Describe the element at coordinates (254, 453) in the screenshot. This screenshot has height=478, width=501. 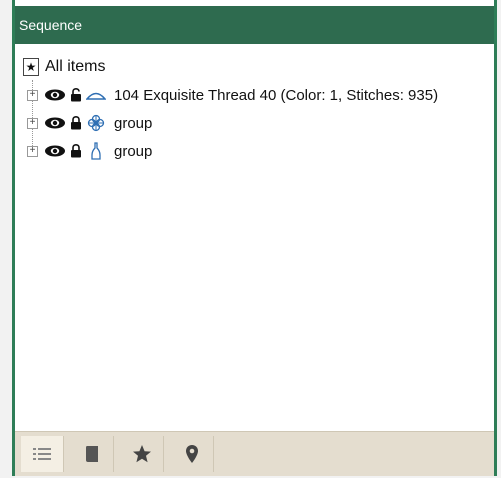
I see `panel-tab-bar` at that location.